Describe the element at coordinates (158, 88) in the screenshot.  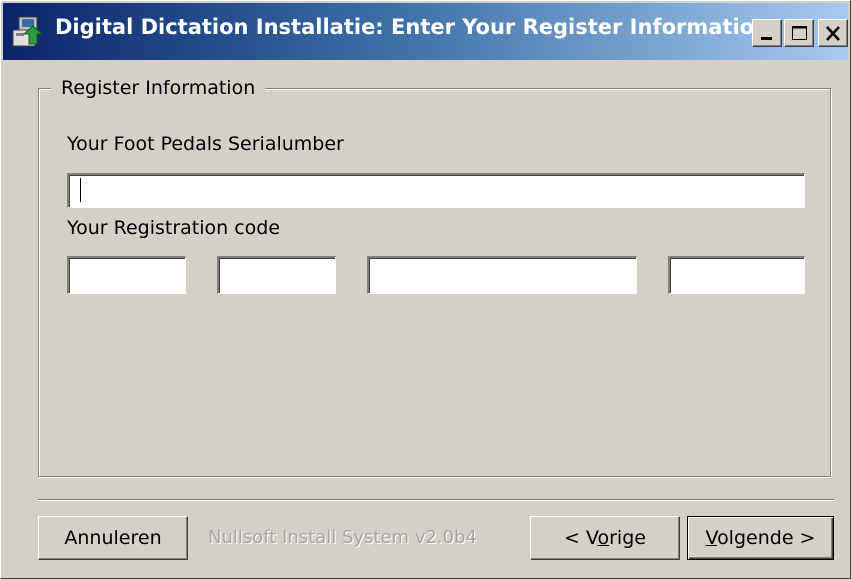
I see `group-legend: Register Information` at that location.